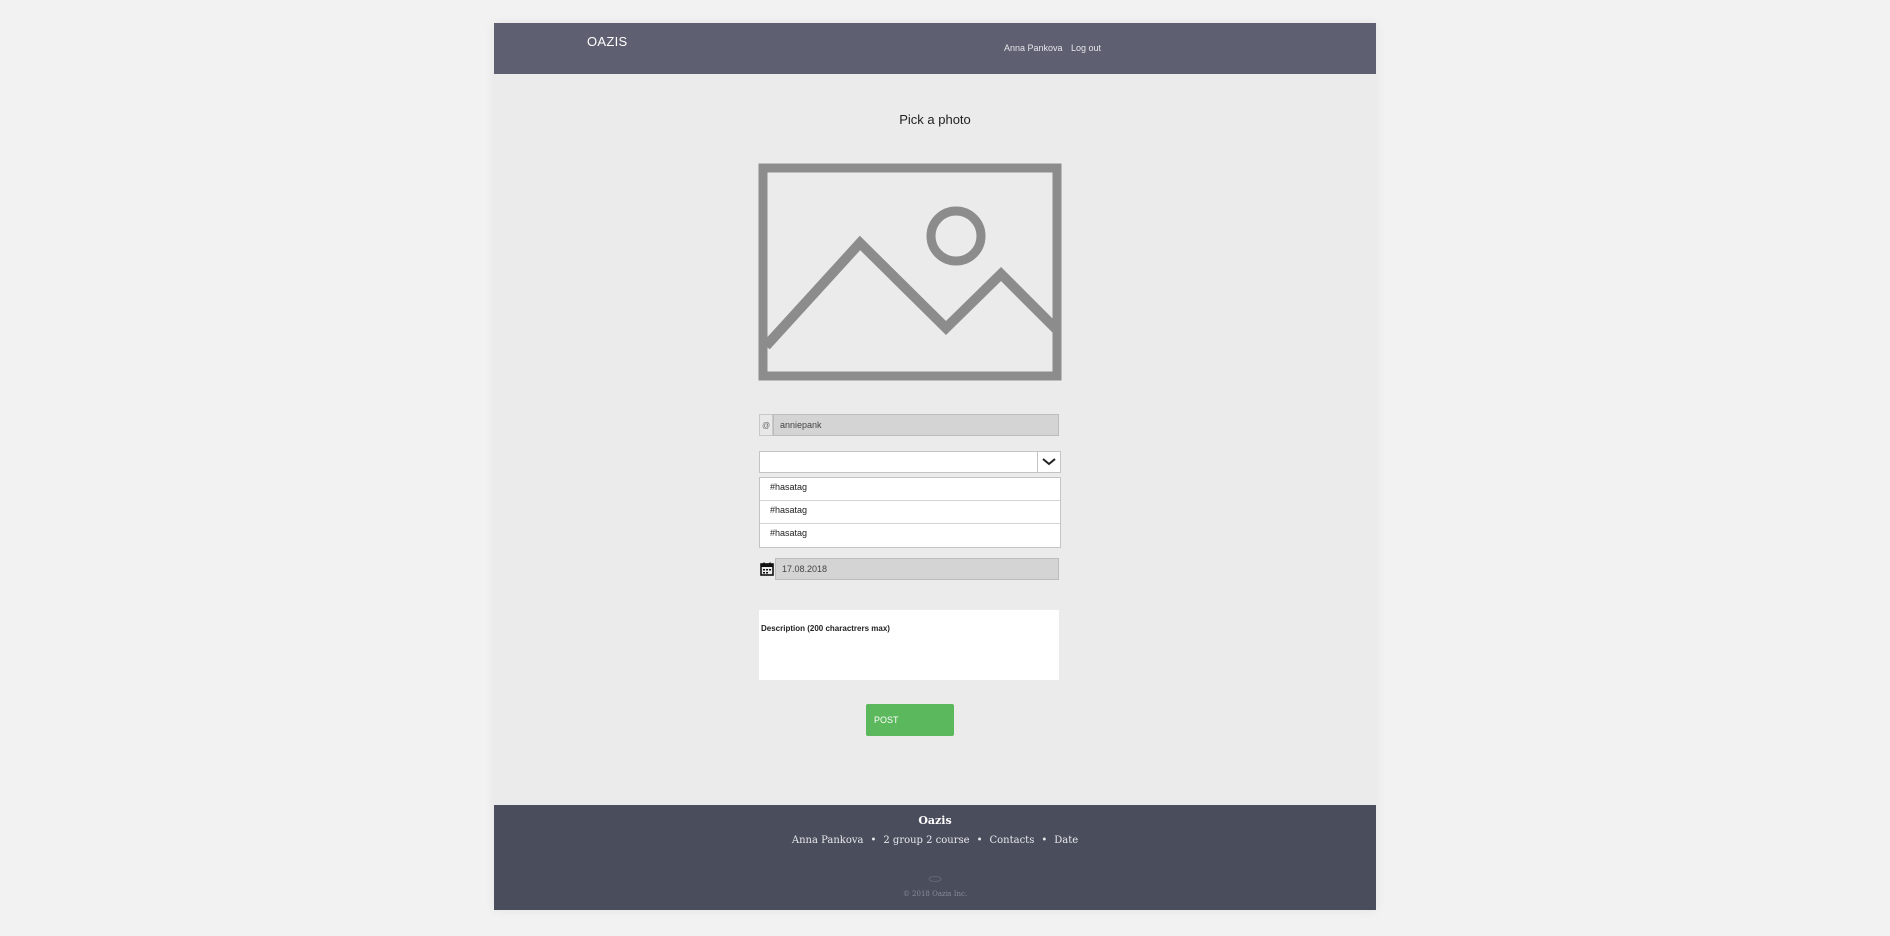 This screenshot has width=1890, height=936. What do you see at coordinates (909, 645) in the screenshot?
I see `description-textarea: Description (200 charactrers max)` at bounding box center [909, 645].